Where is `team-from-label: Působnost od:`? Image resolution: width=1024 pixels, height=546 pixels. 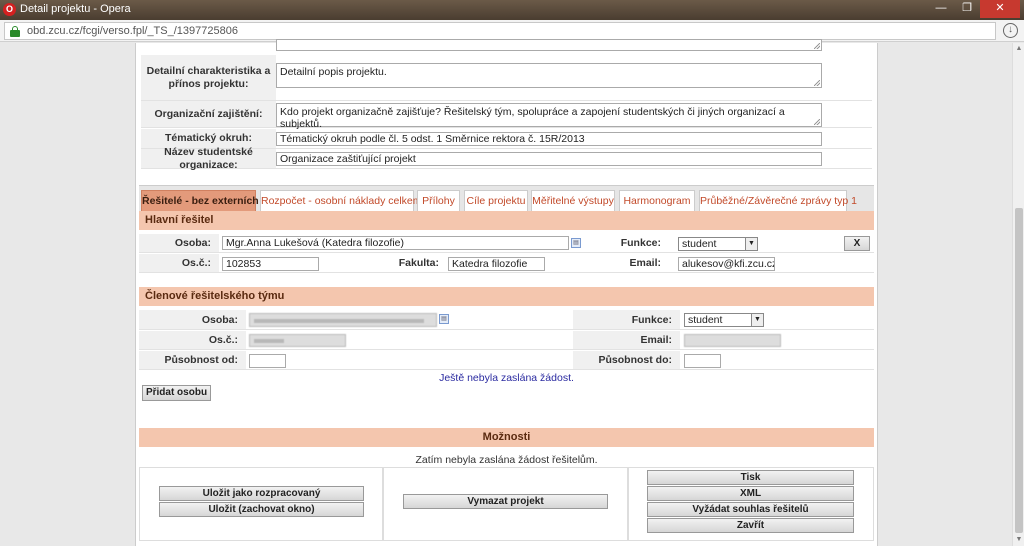 team-from-label: Působnost od: is located at coordinates (192, 360).